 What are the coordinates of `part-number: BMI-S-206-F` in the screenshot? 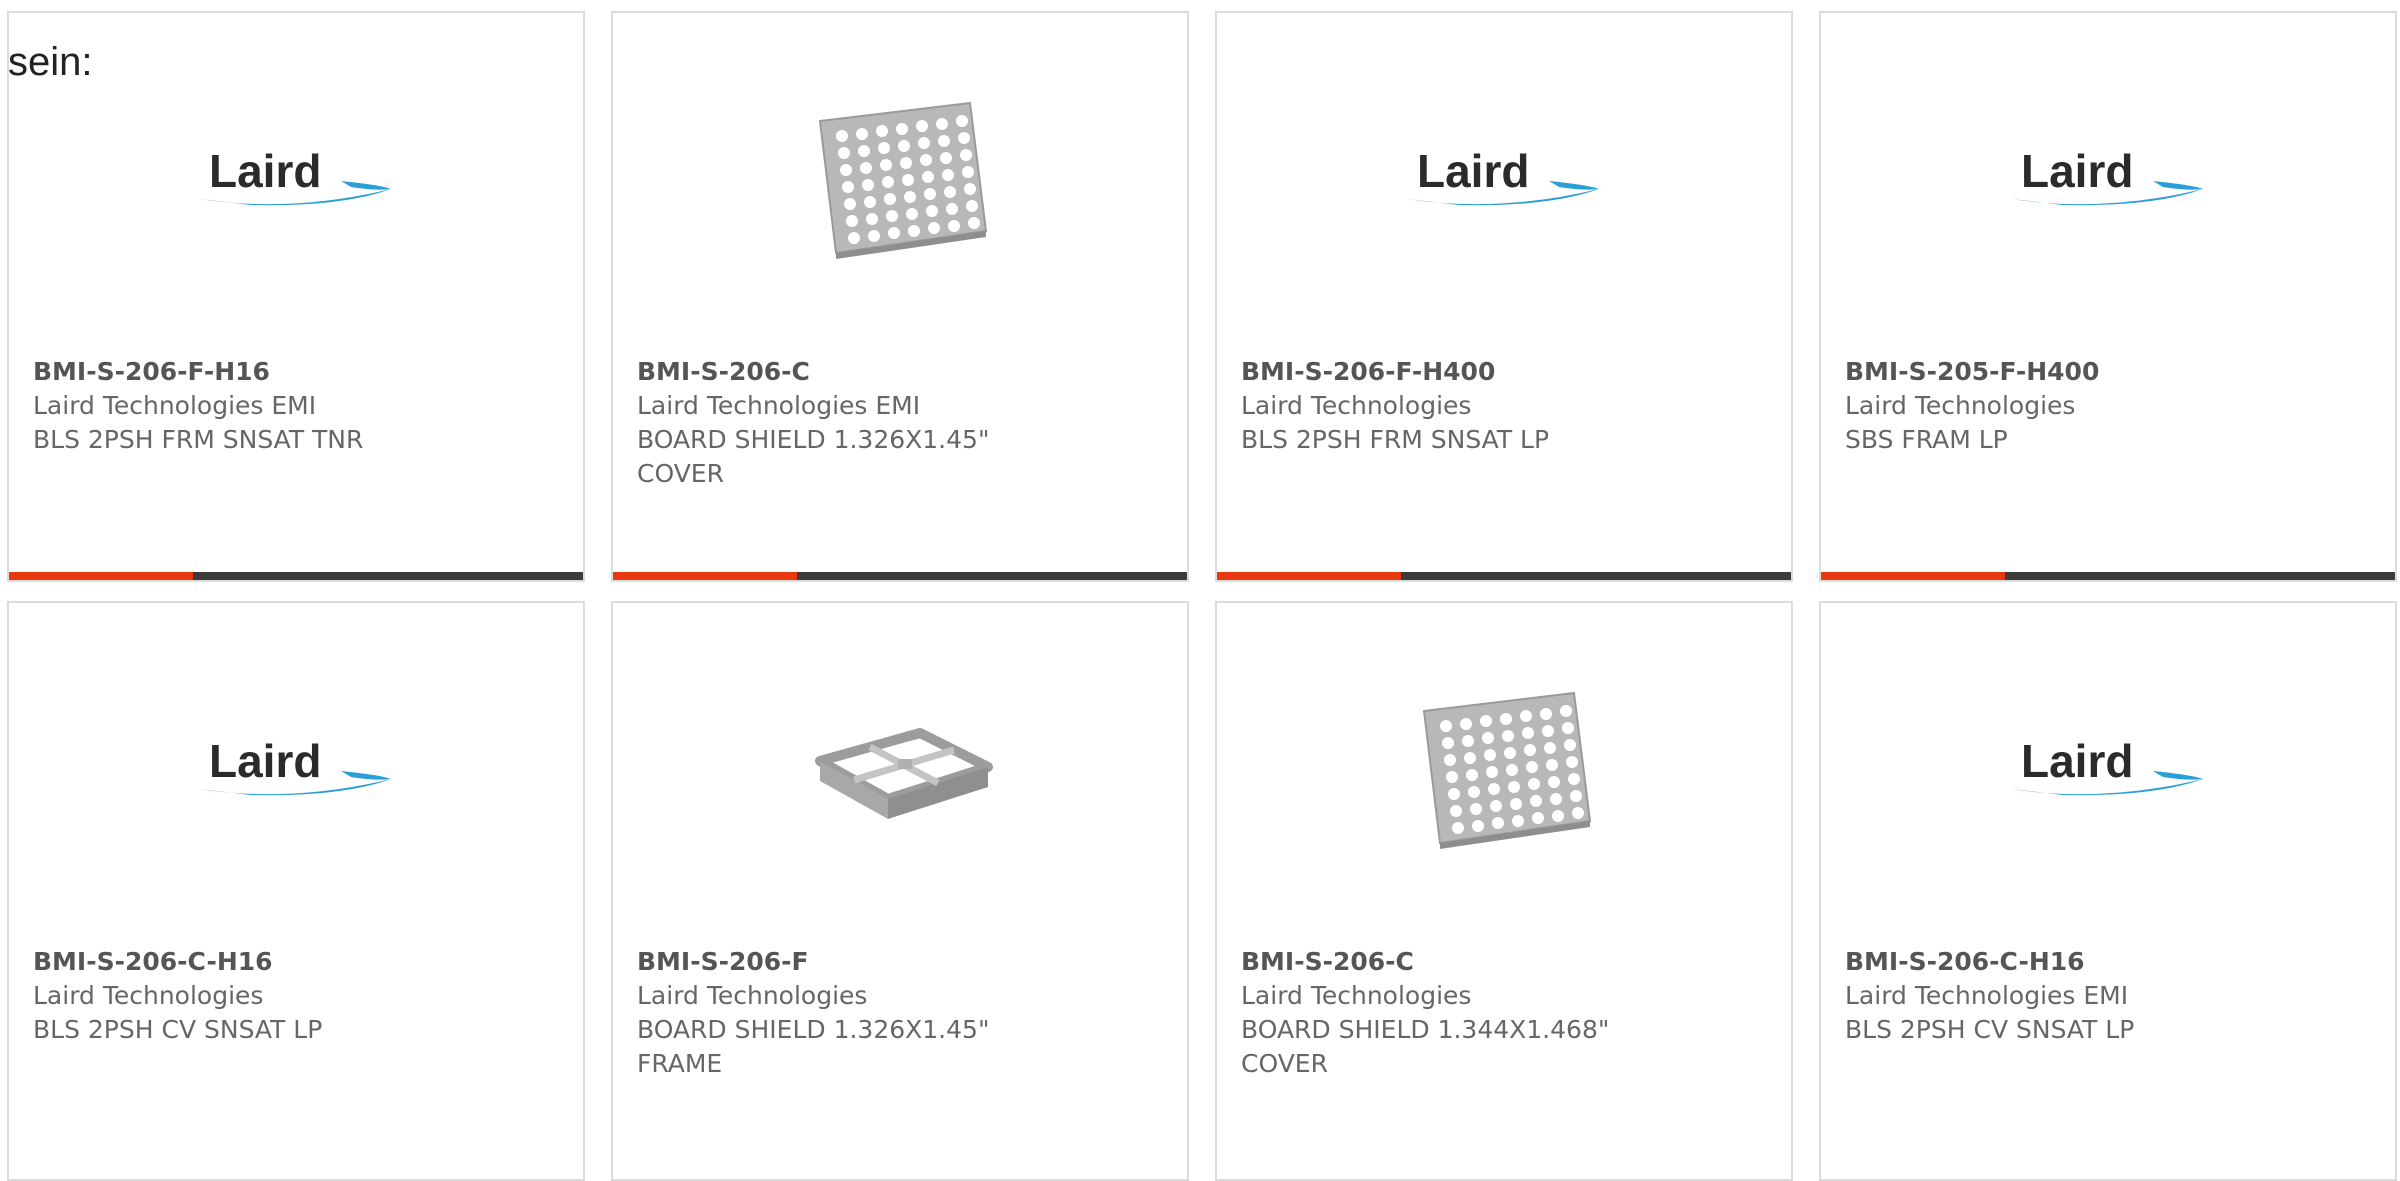 It's located at (902, 962).